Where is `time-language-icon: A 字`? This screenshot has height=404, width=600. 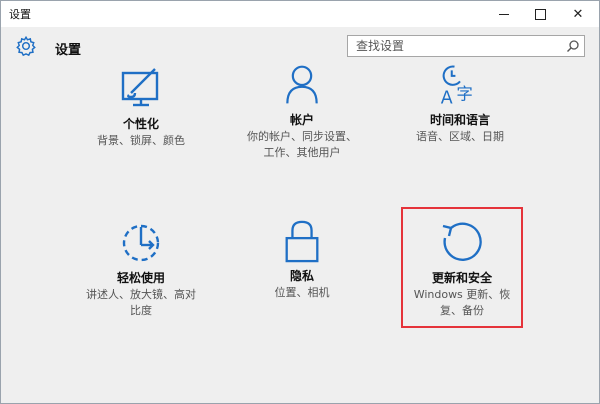
time-language-icon: A 字 is located at coordinates (457, 86).